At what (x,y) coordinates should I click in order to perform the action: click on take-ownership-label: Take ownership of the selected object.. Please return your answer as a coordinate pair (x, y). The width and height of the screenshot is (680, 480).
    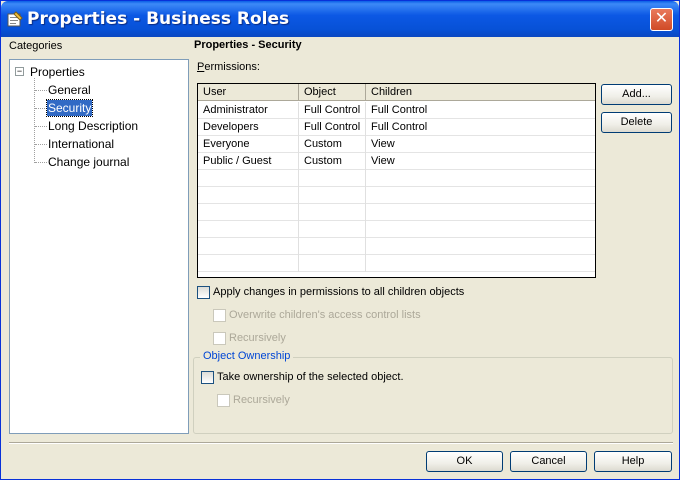
    Looking at the image, I should click on (310, 377).